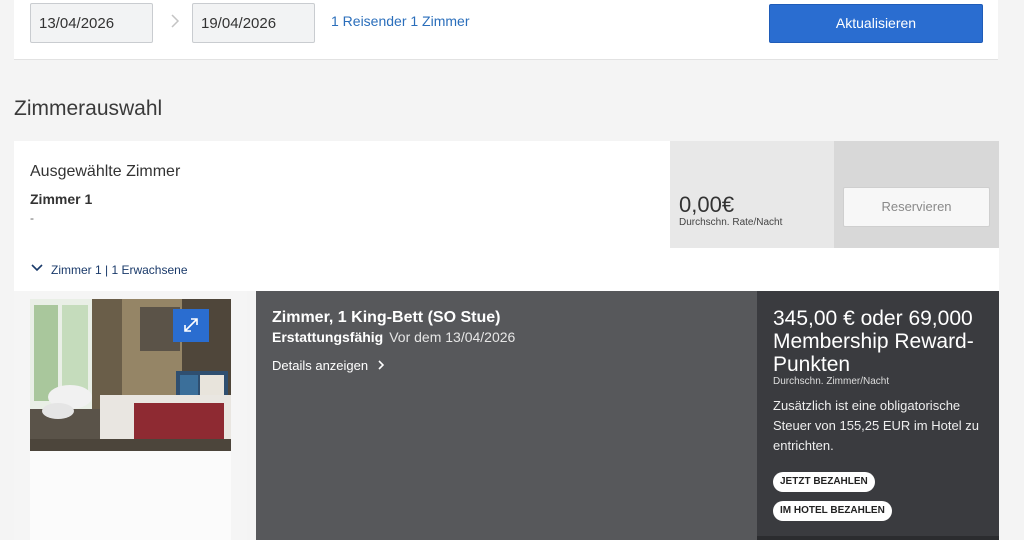 The width and height of the screenshot is (1024, 540). I want to click on selected-rooms-title: Ausgewählte Zimmer, so click(105, 171).